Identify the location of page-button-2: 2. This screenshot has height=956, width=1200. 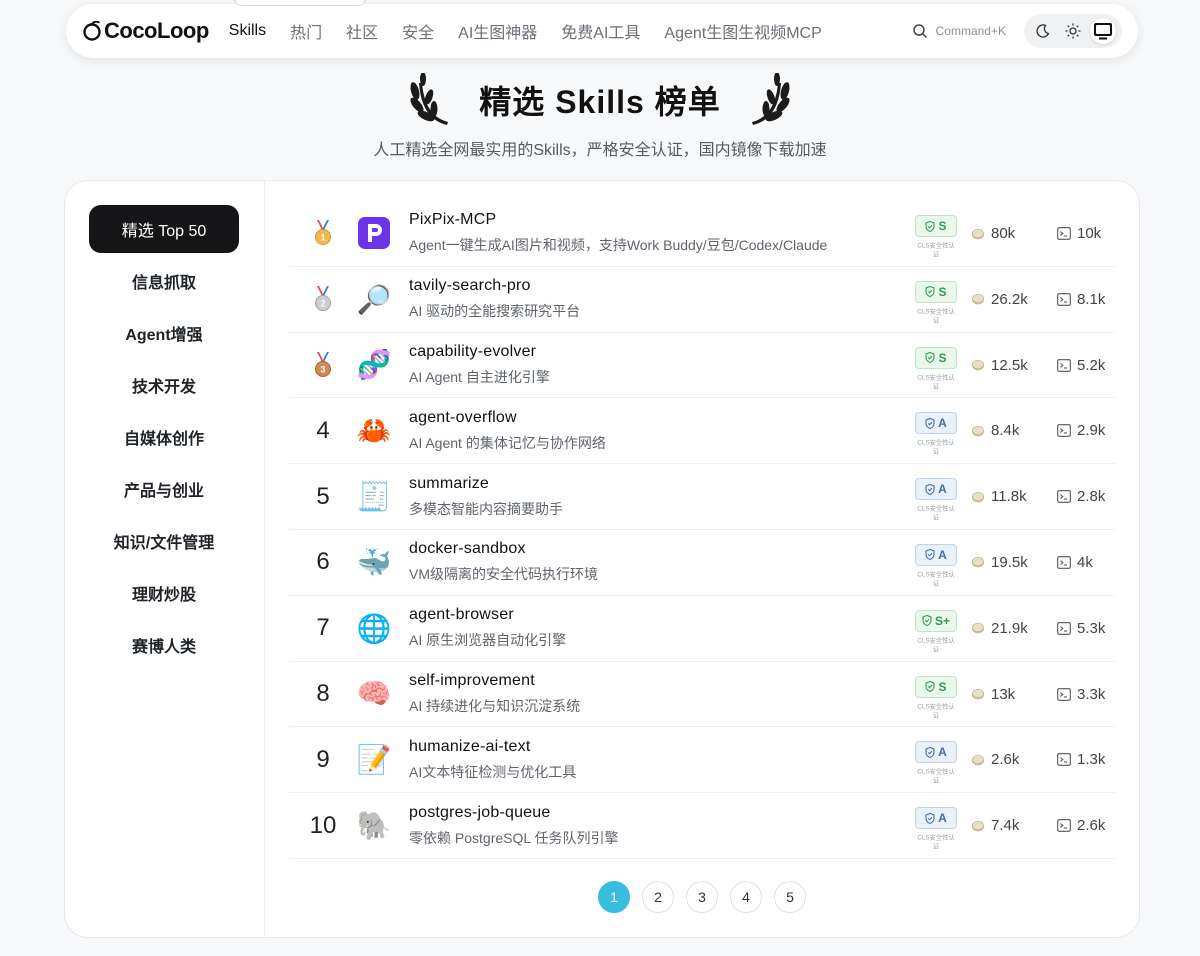
(658, 897).